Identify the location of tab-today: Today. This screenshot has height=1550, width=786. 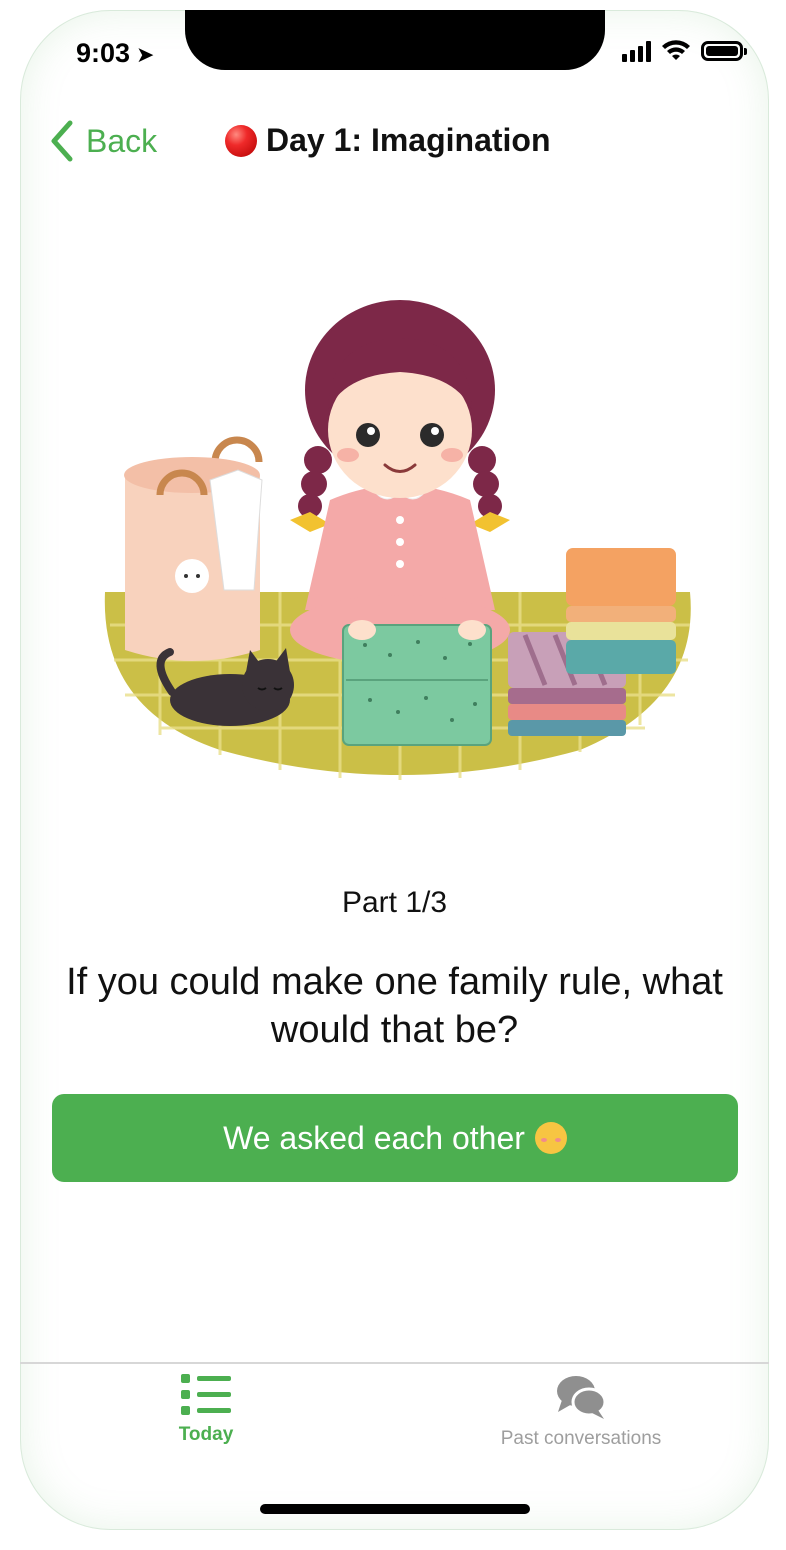
(206, 1410).